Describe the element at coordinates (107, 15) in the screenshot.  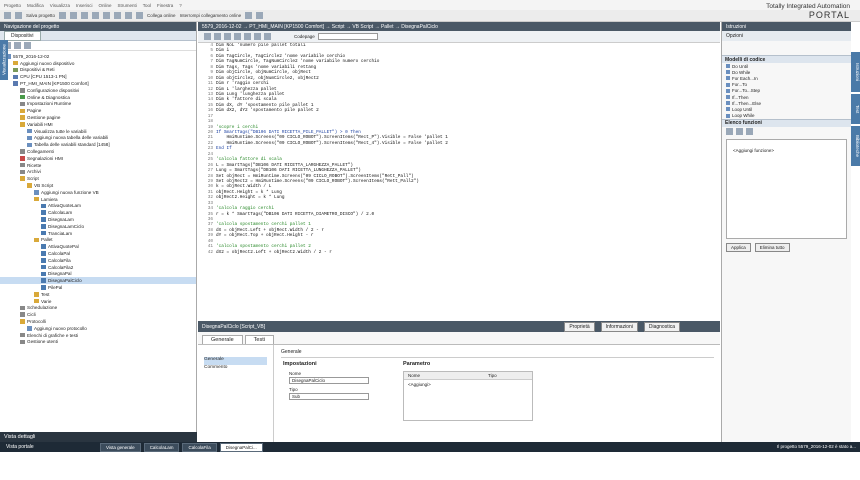
I see `undo-icon` at that location.